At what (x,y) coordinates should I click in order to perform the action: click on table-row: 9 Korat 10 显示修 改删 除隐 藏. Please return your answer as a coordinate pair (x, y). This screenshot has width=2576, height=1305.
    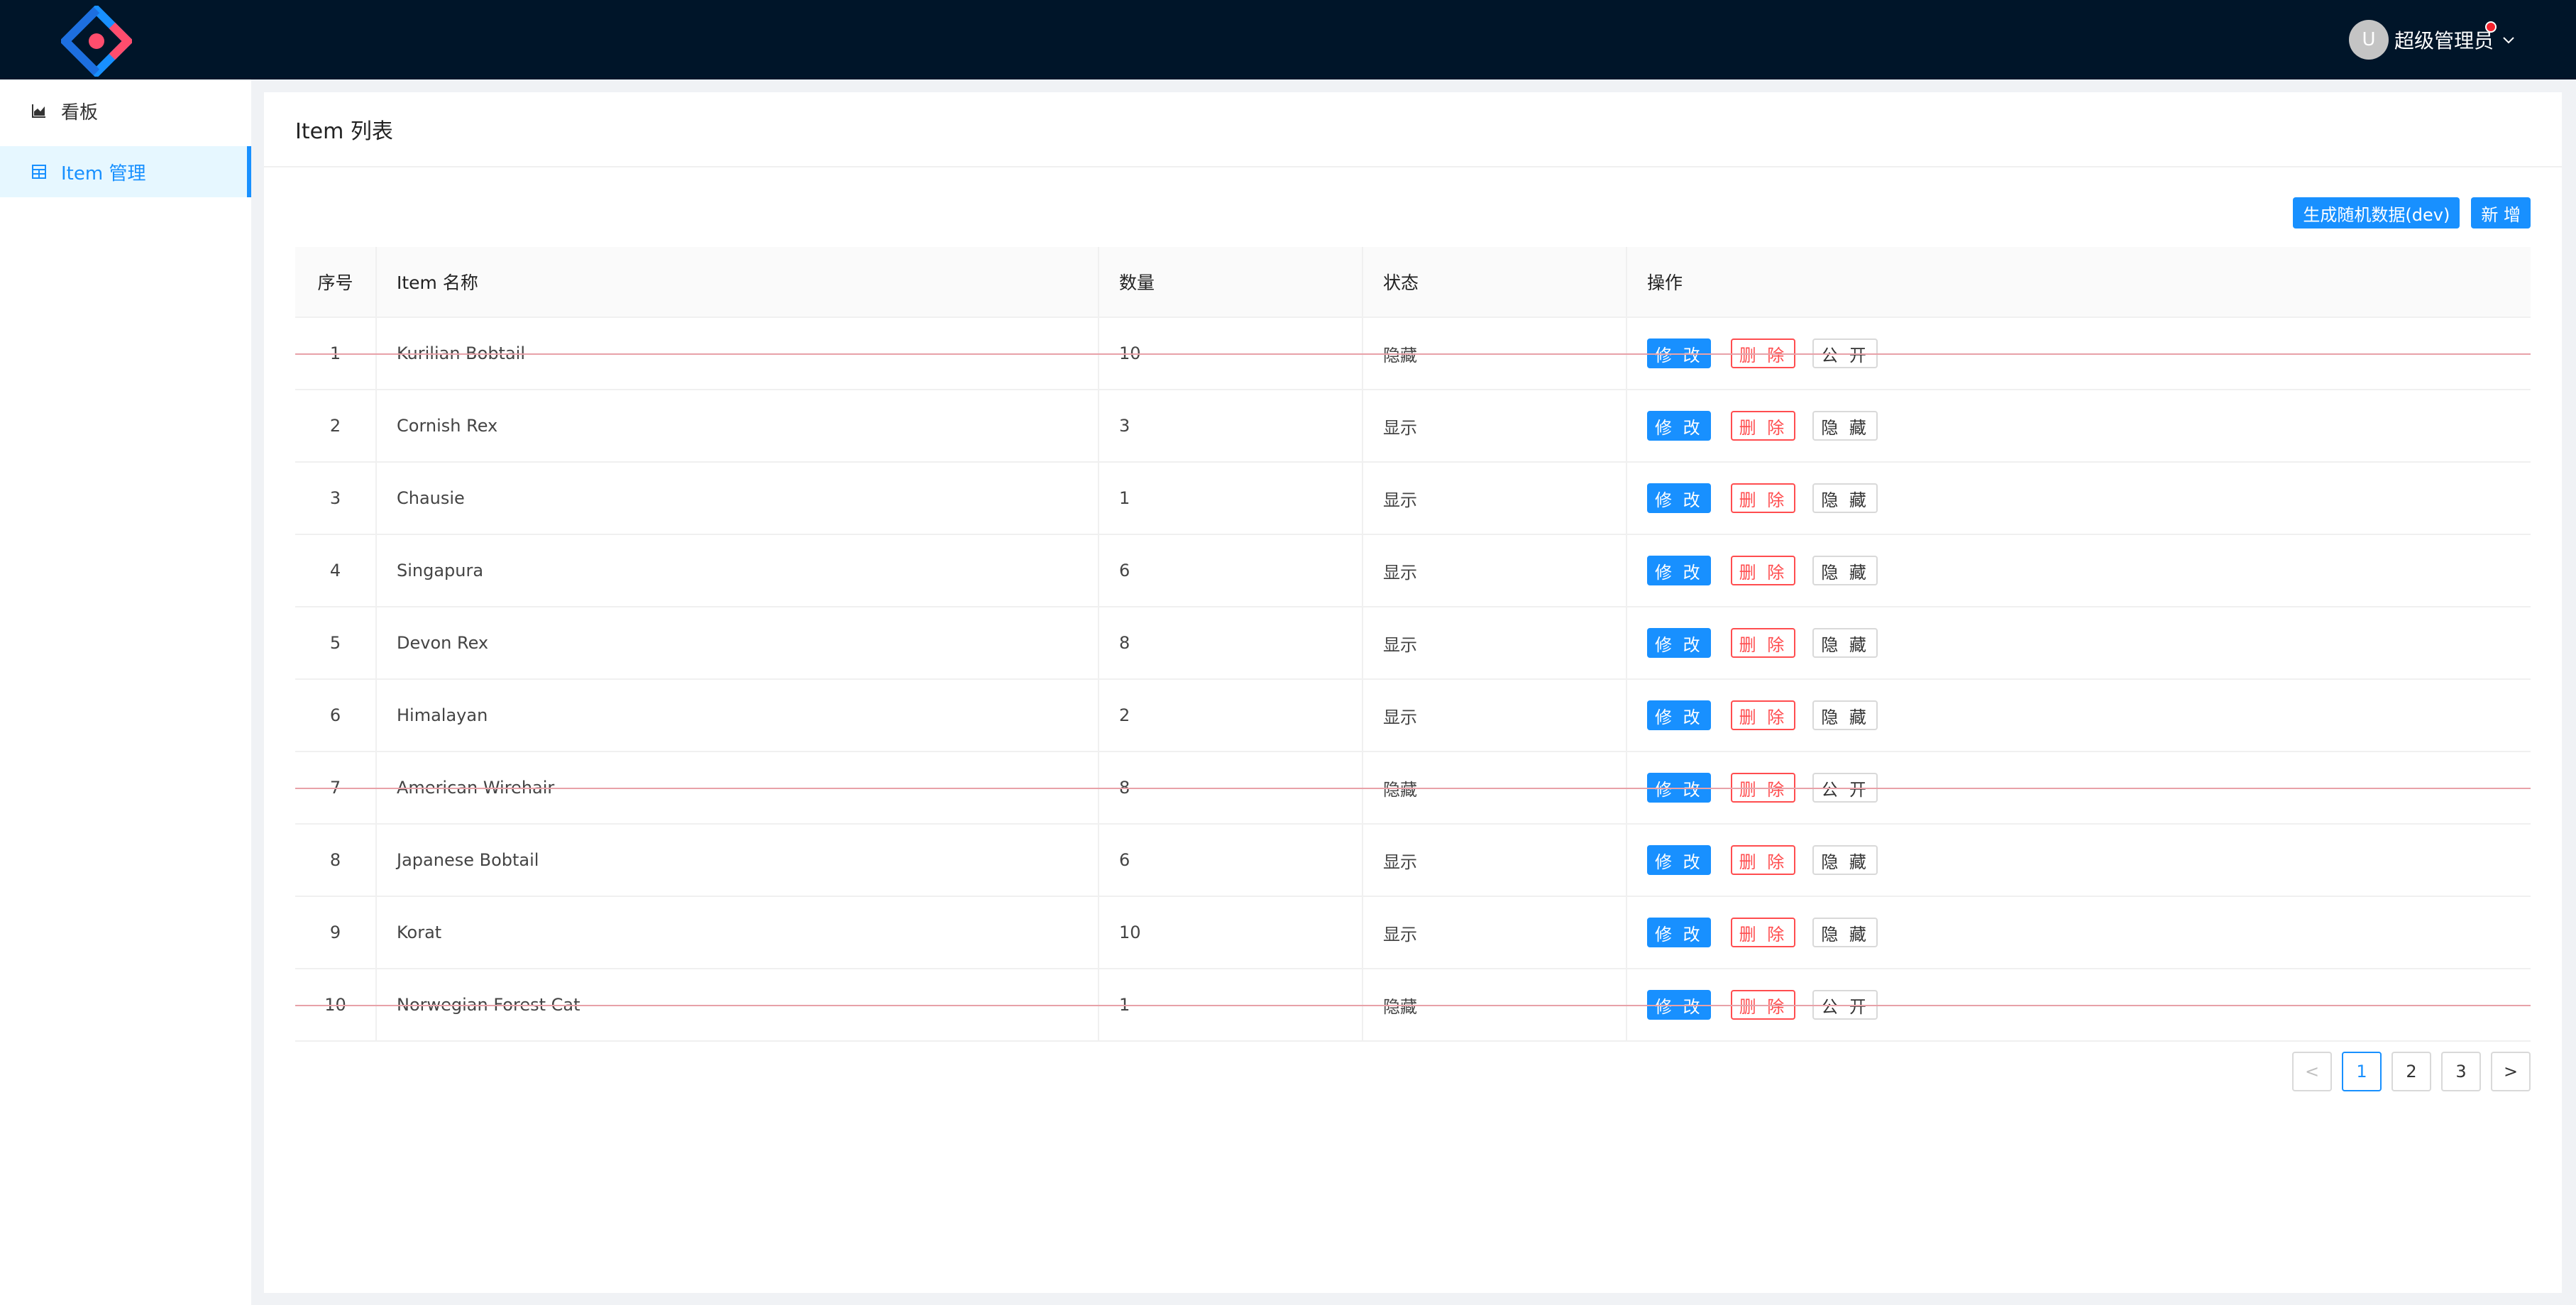
    Looking at the image, I should click on (1413, 932).